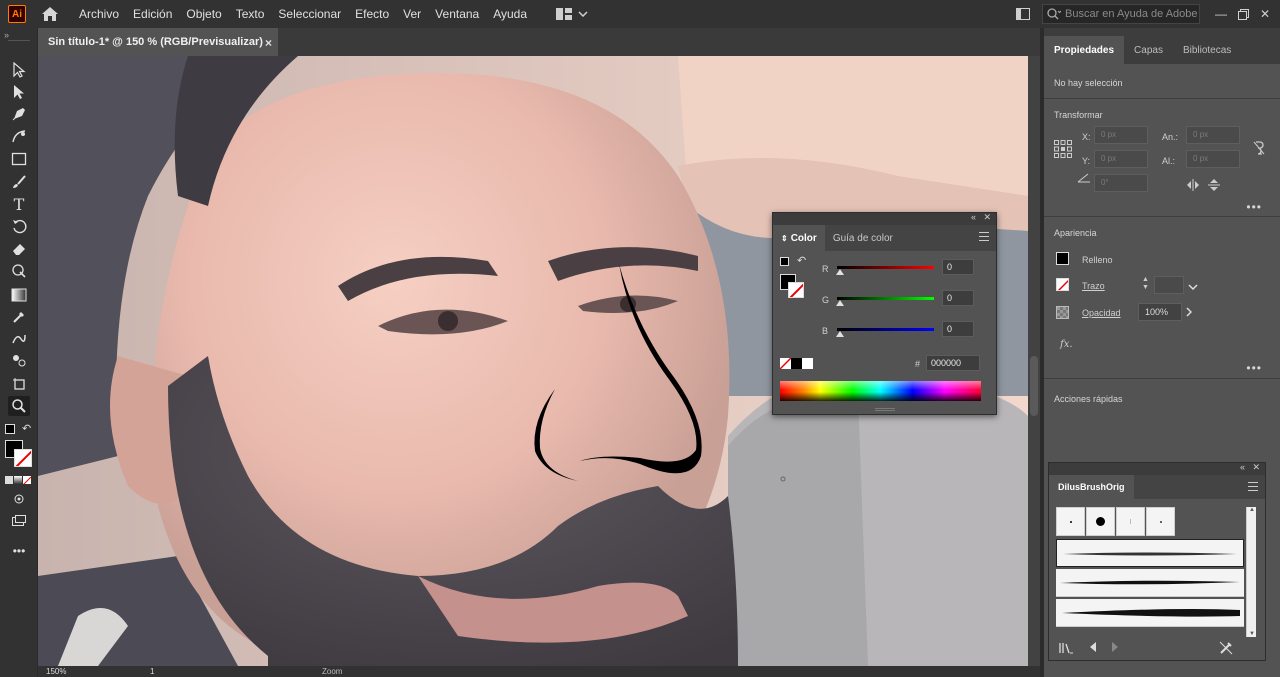 Image resolution: width=1280 pixels, height=677 pixels. I want to click on collapse-brush-panel-icon: «, so click(1242, 467).